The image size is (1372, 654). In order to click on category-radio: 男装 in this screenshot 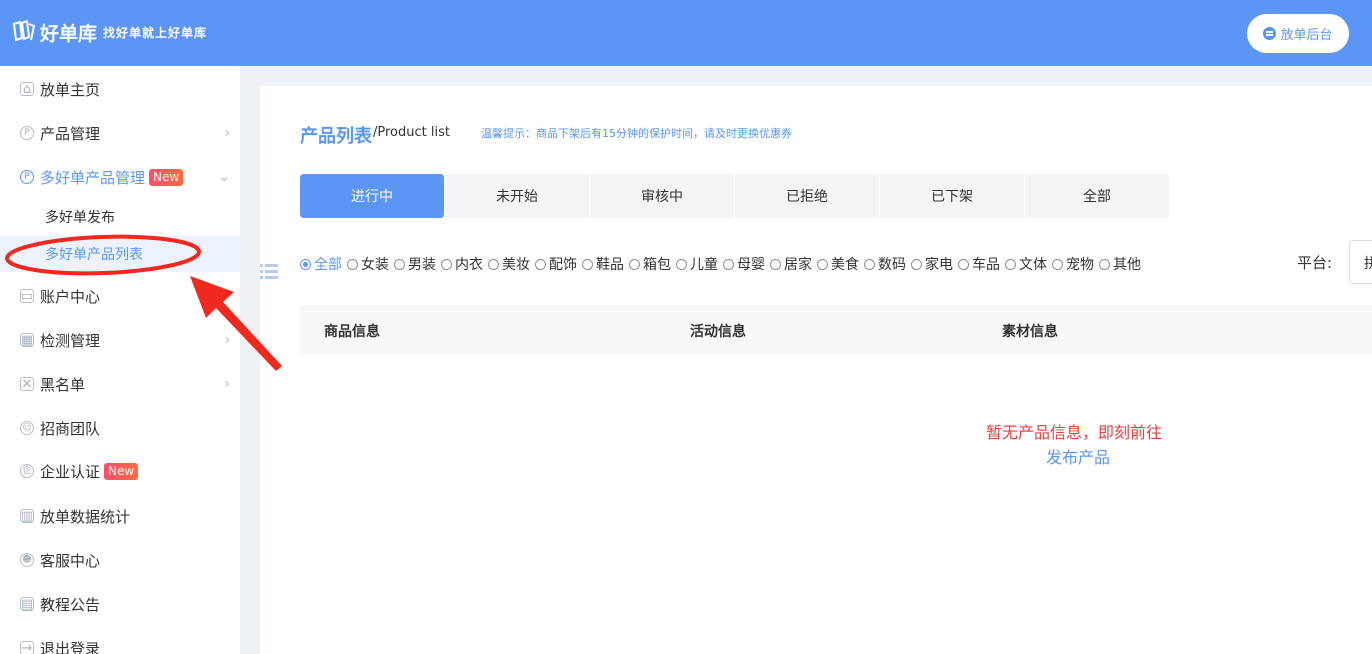, I will do `click(415, 264)`.